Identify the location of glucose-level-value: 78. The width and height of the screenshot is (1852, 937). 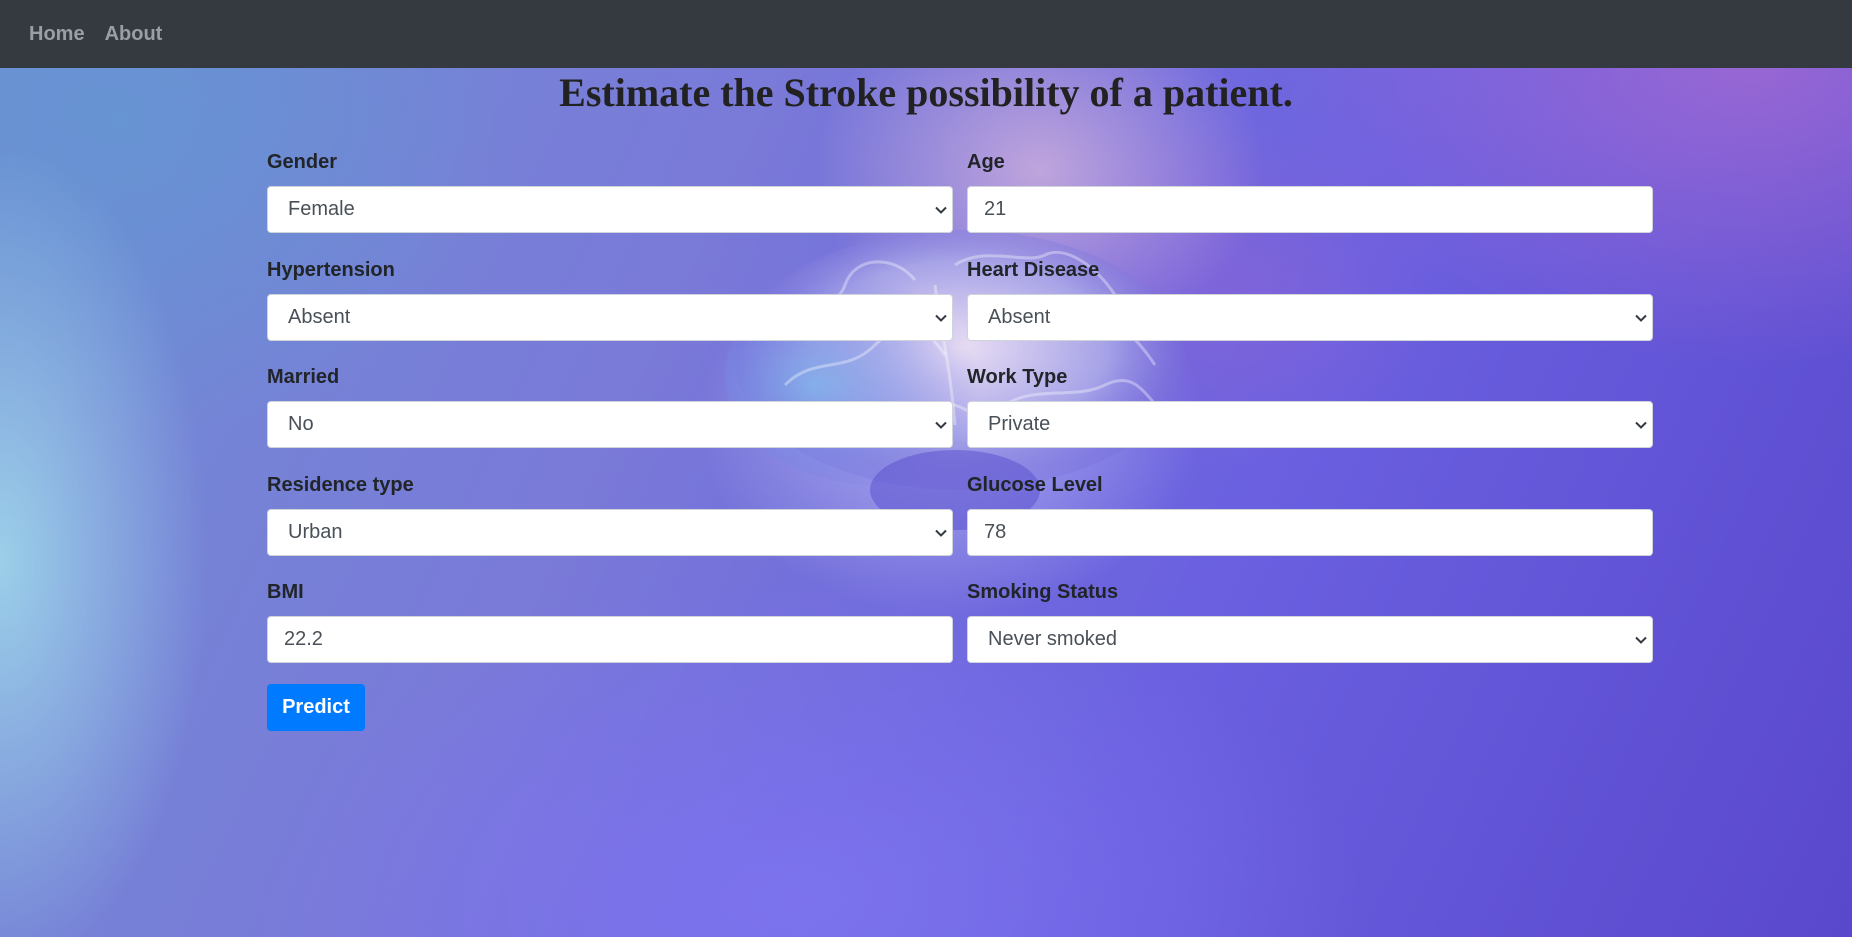
(995, 531).